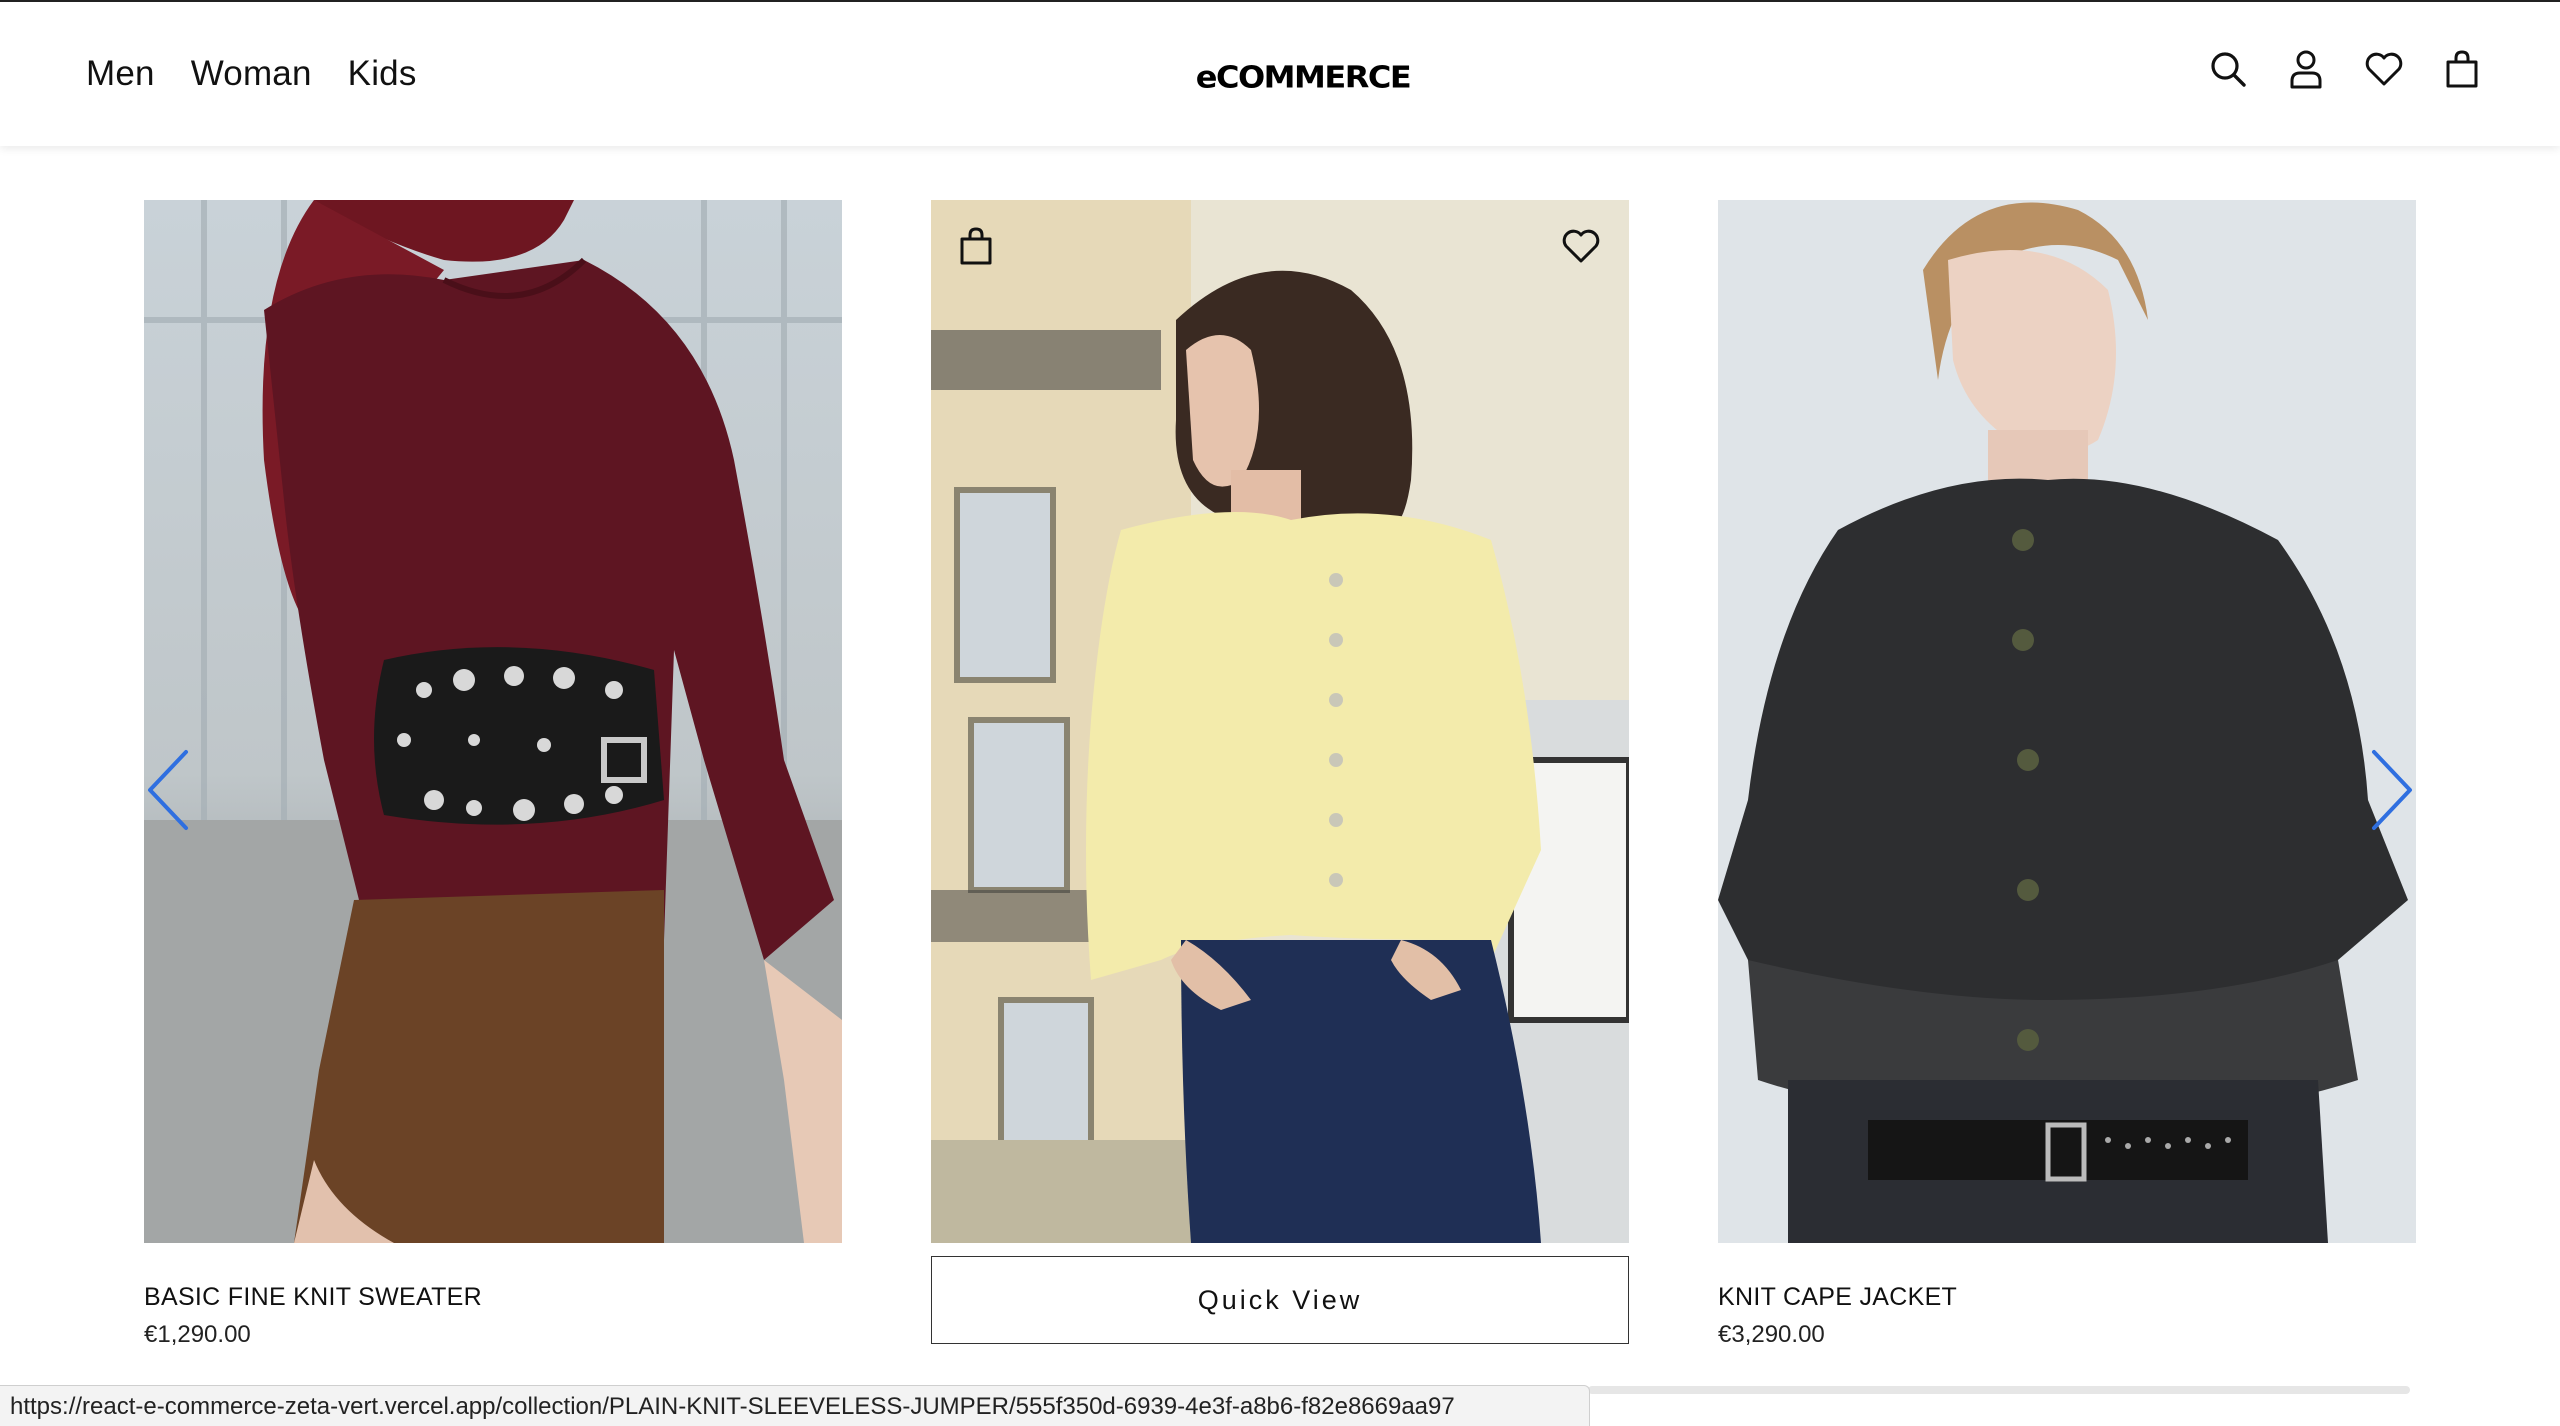  I want to click on product-title: KNIT CAPE JACKET, so click(1837, 1297).